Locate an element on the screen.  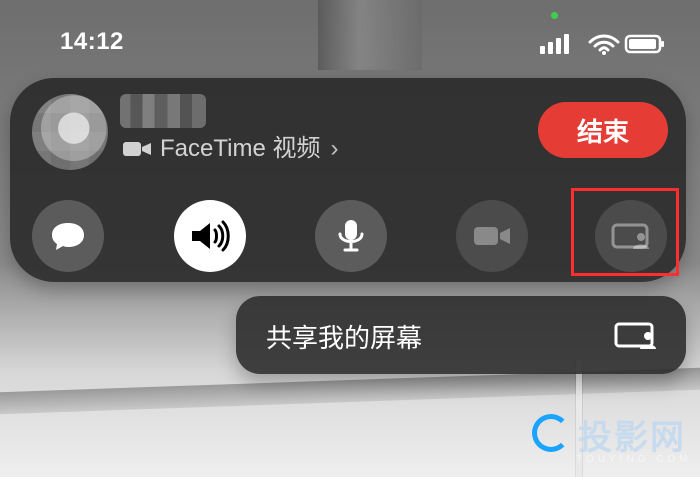
message-bubble-icon is located at coordinates (68, 236).